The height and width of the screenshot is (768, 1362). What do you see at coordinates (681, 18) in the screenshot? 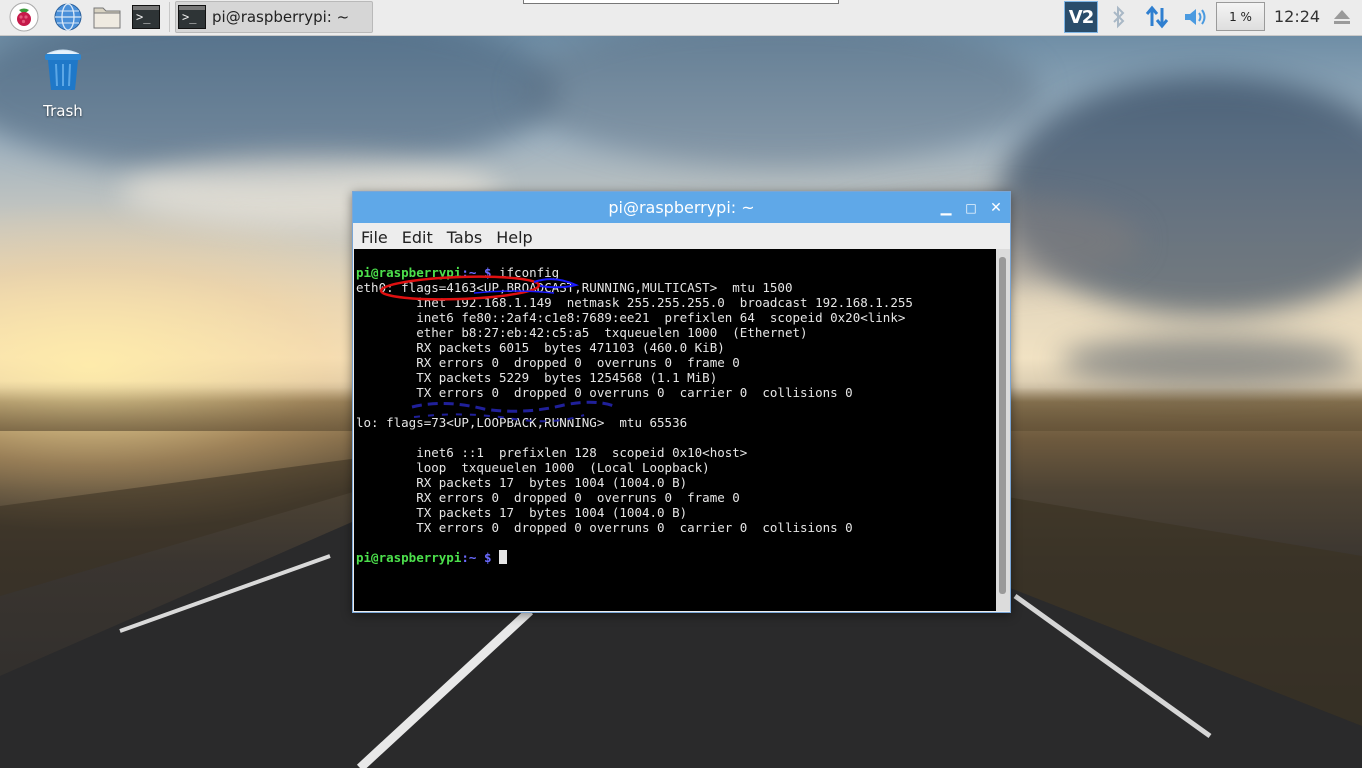
I see `taskbar: >_ >_ pi@raspberrypi: ~ V2 1 % 12:24` at bounding box center [681, 18].